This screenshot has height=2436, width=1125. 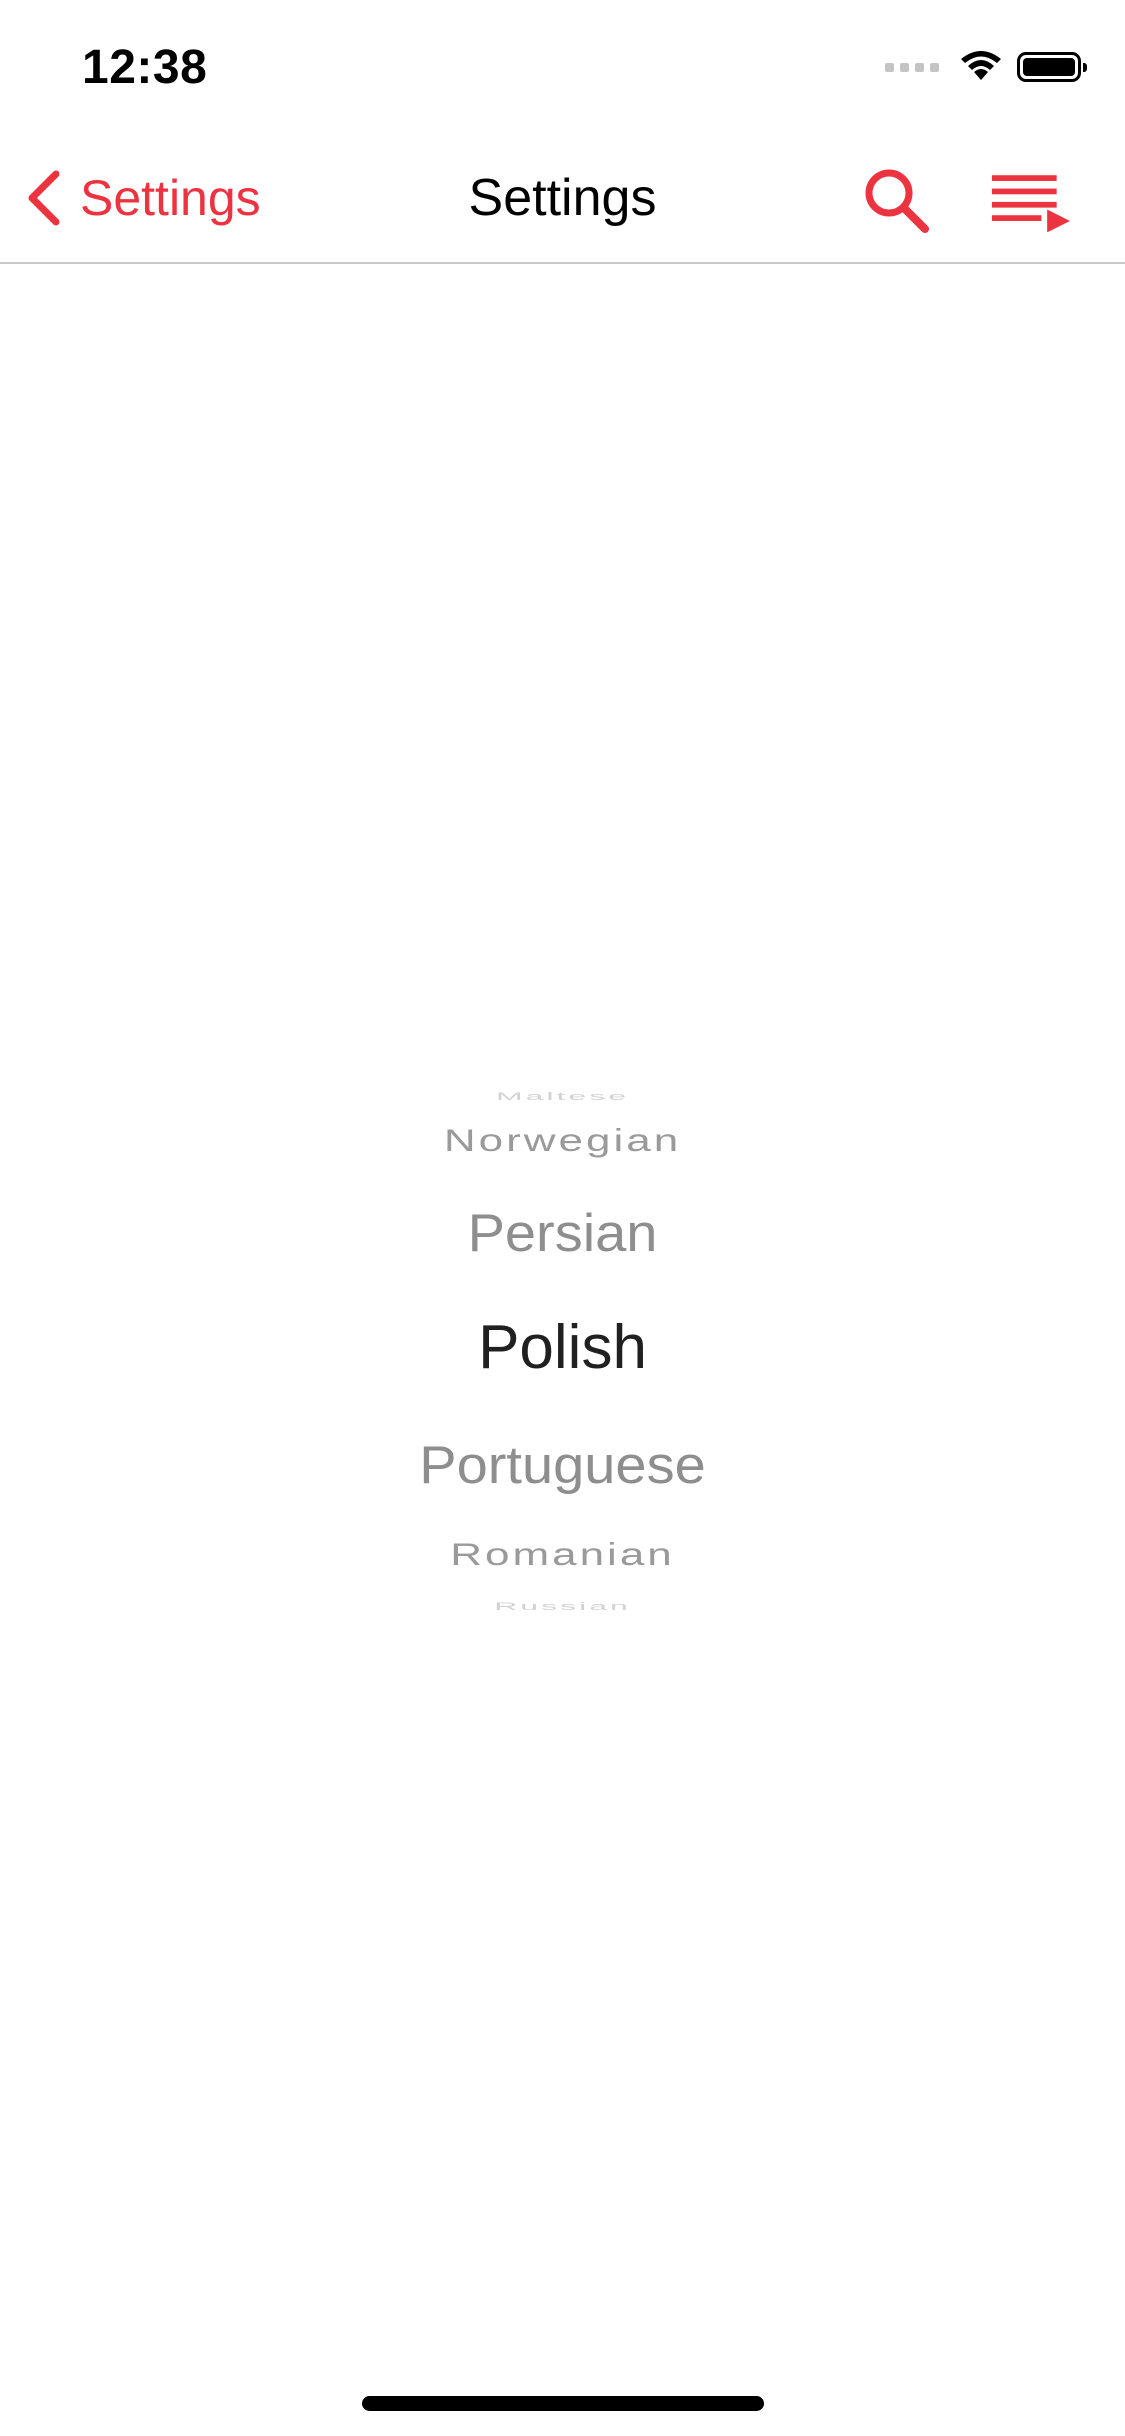 I want to click on navigation-bar: Settings Settings, so click(x=562, y=198).